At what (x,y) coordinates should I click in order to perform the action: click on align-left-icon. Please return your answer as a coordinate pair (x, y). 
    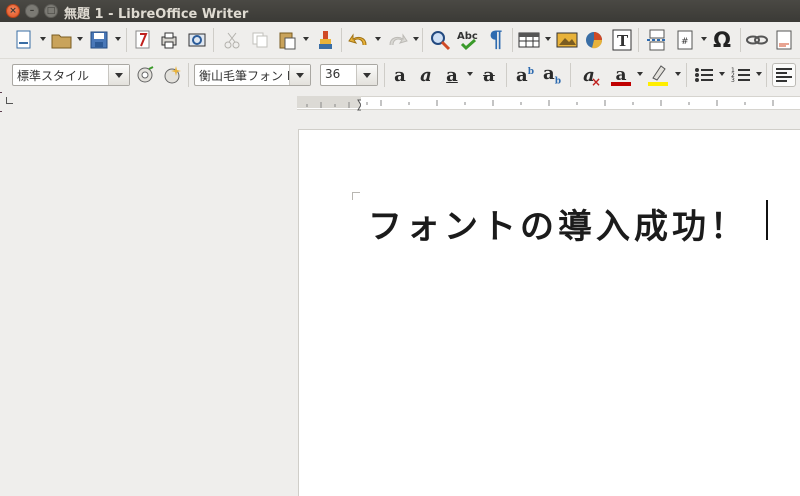
    Looking at the image, I should click on (784, 75).